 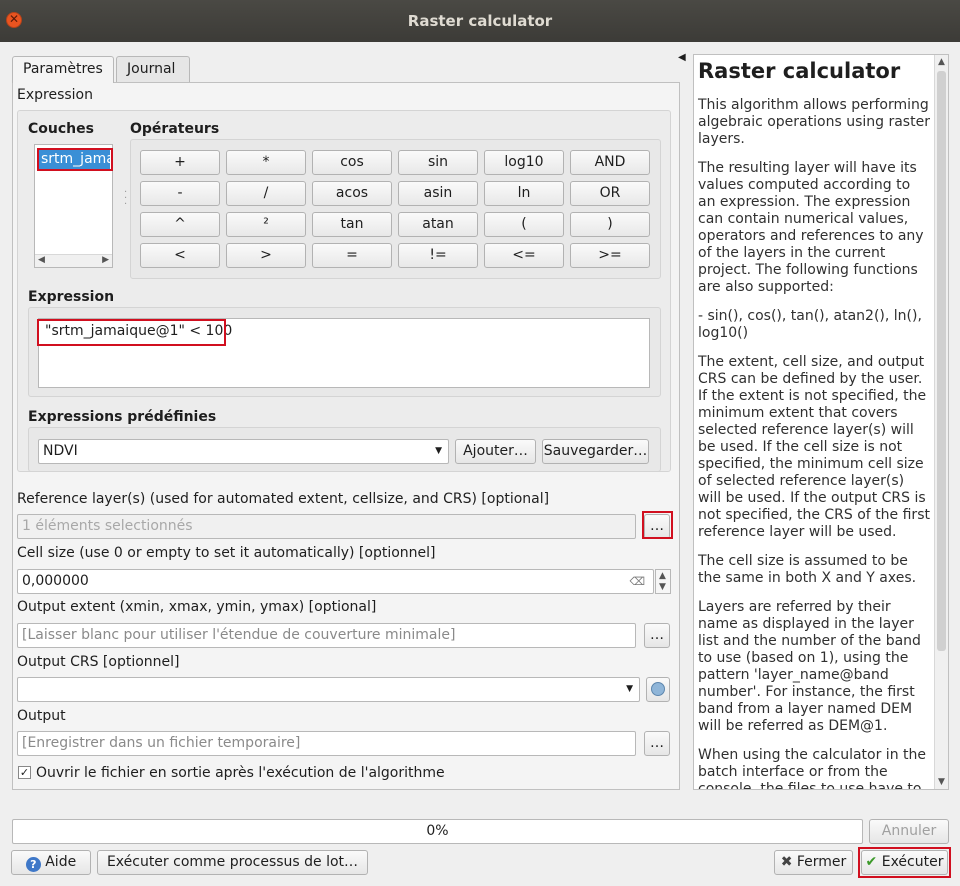 I want to click on reference-placeholder: 1 éléments selectionnés, so click(x=107, y=526).